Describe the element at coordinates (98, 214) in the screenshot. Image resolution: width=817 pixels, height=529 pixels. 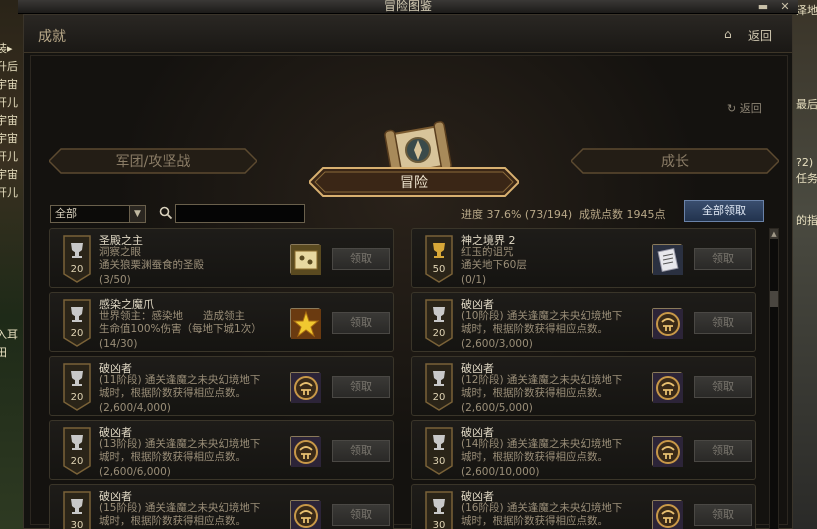
I see `category-select: 全部 ▼` at that location.